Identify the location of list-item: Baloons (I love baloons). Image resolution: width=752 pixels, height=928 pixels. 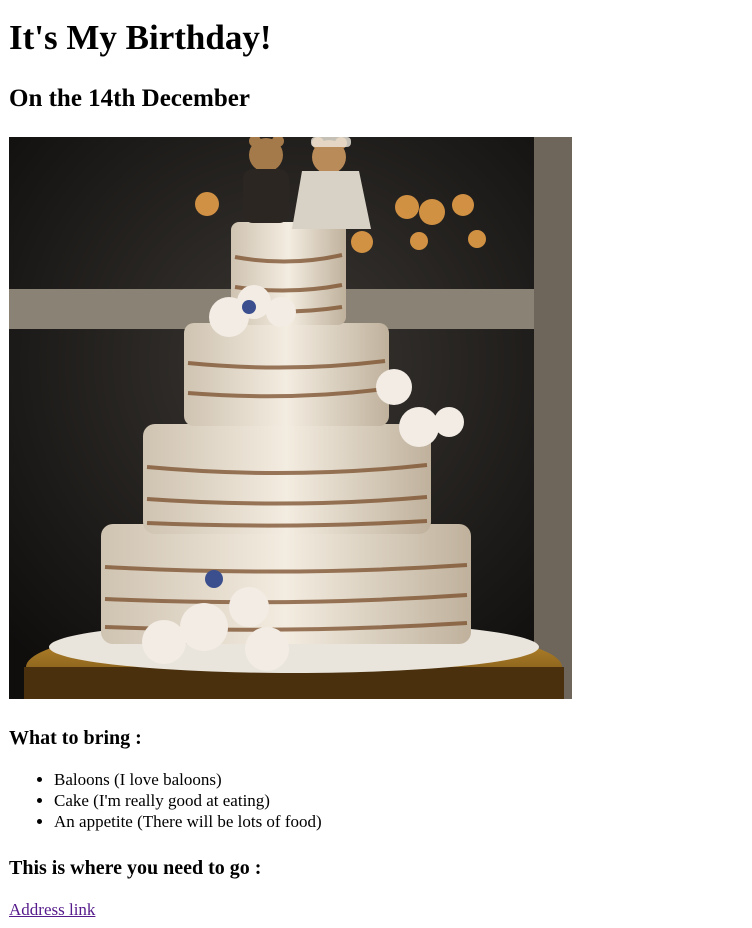
(188, 779).